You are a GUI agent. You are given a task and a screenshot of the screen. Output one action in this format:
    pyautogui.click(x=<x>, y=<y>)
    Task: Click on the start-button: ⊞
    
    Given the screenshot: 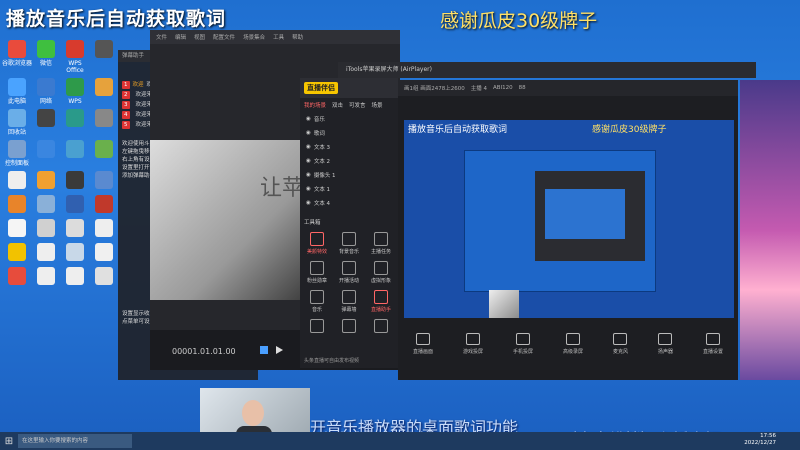 What is the action you would take?
    pyautogui.click(x=9, y=441)
    